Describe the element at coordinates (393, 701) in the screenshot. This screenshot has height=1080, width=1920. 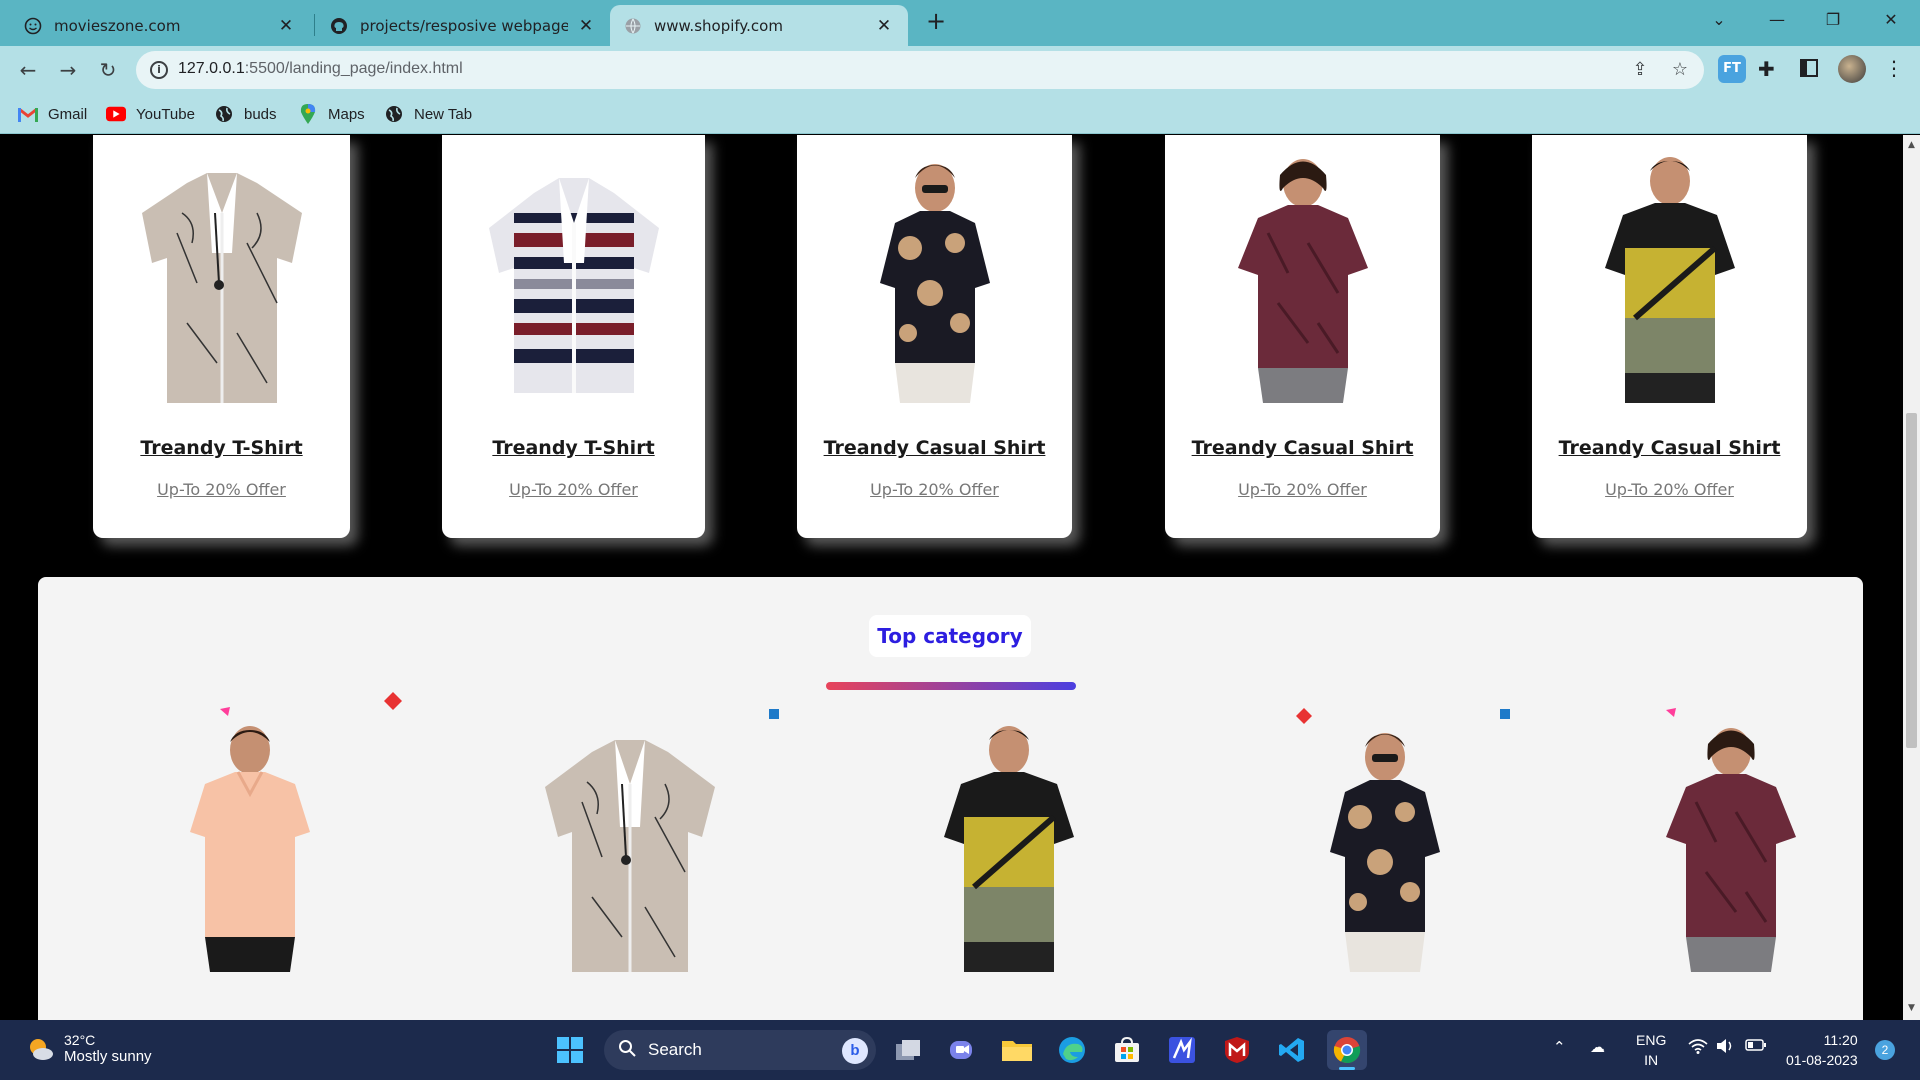
I see `decor-diamond-red` at that location.